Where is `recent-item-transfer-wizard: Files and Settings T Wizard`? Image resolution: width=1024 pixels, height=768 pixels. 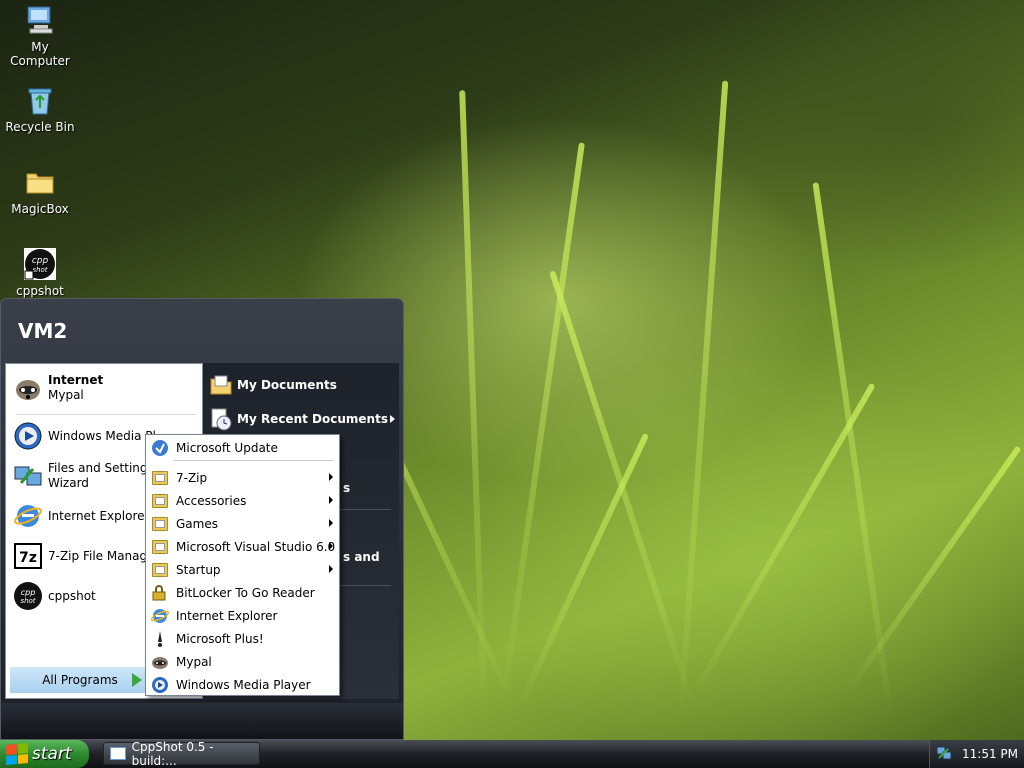 recent-item-transfer-wizard: Files and Settings T Wizard is located at coordinates (88, 476).